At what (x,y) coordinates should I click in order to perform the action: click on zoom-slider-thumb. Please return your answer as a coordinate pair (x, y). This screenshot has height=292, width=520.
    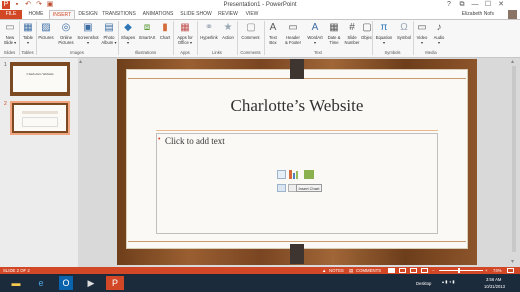
    Looking at the image, I should click on (459, 270).